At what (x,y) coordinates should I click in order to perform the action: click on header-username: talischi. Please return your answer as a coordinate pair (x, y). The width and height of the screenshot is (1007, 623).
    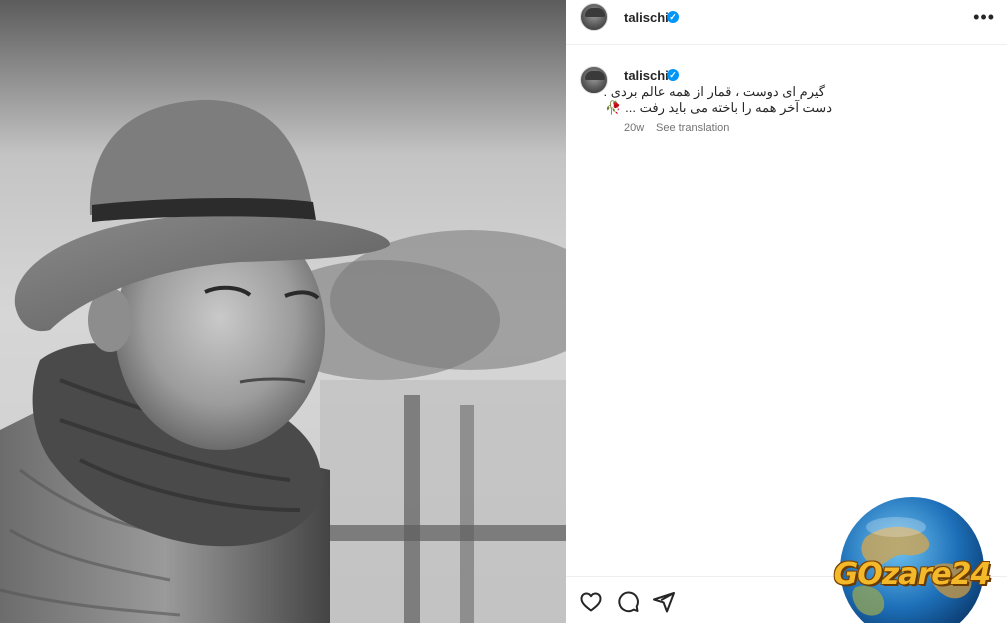
    Looking at the image, I should click on (646, 17).